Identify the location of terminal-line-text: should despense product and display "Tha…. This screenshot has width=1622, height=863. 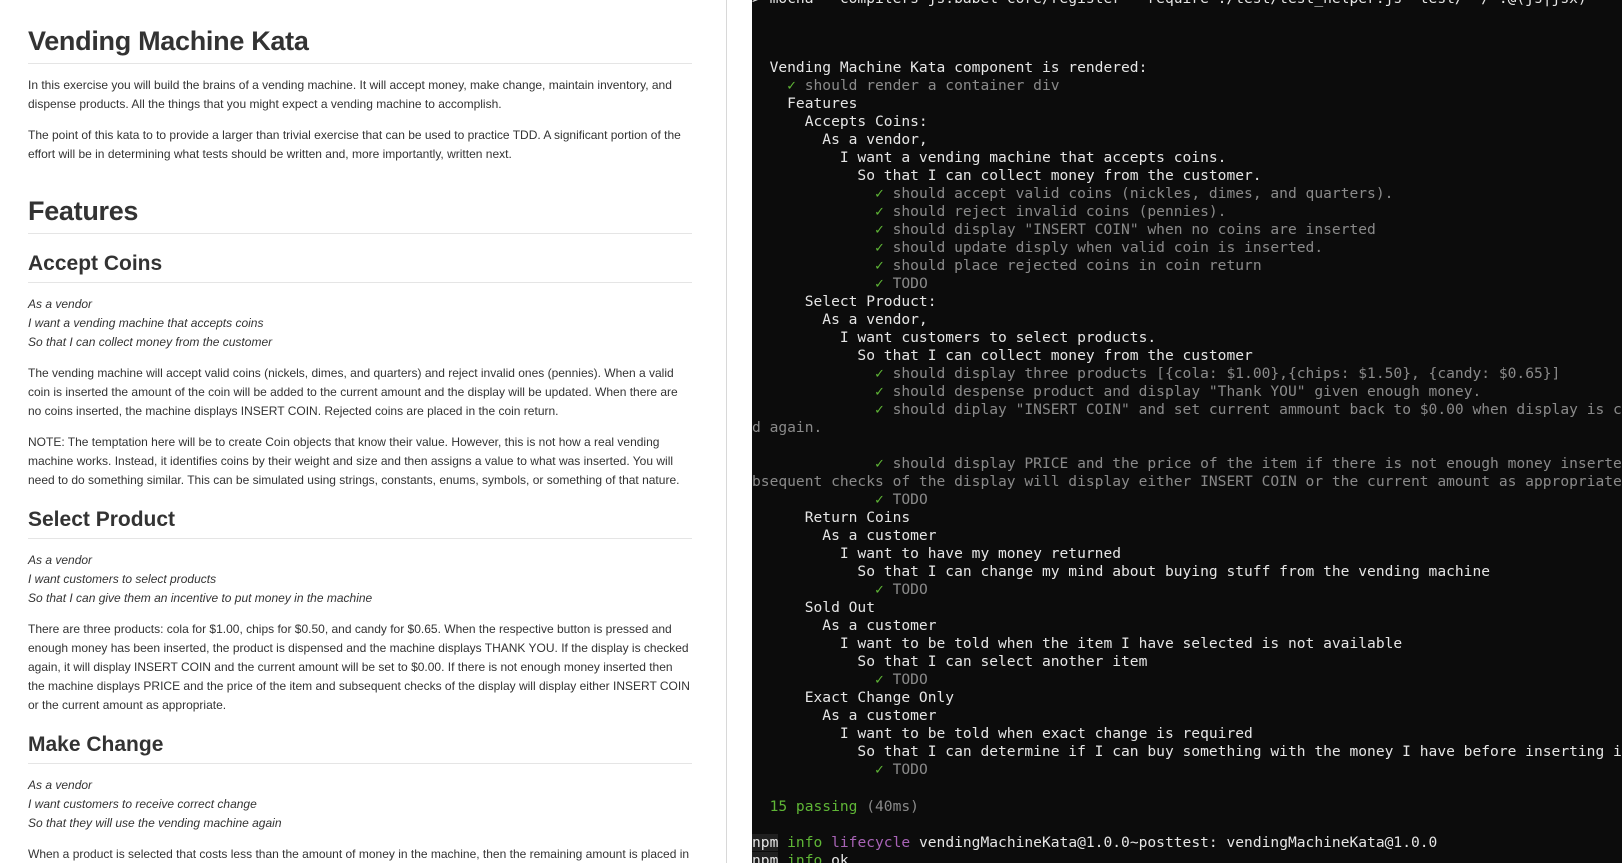
(1187, 391).